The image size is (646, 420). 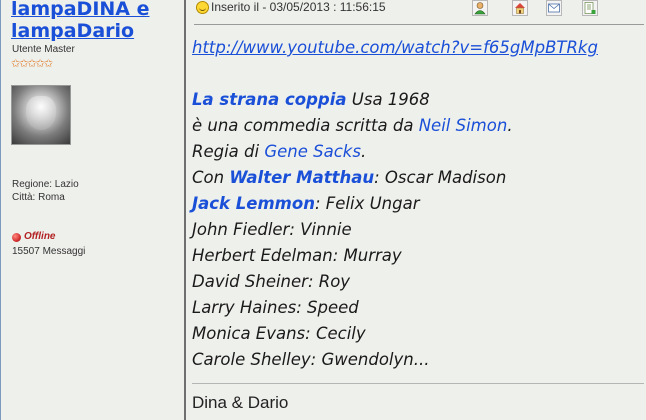 What do you see at coordinates (202, 7) in the screenshot?
I see `smiley-icon` at bounding box center [202, 7].